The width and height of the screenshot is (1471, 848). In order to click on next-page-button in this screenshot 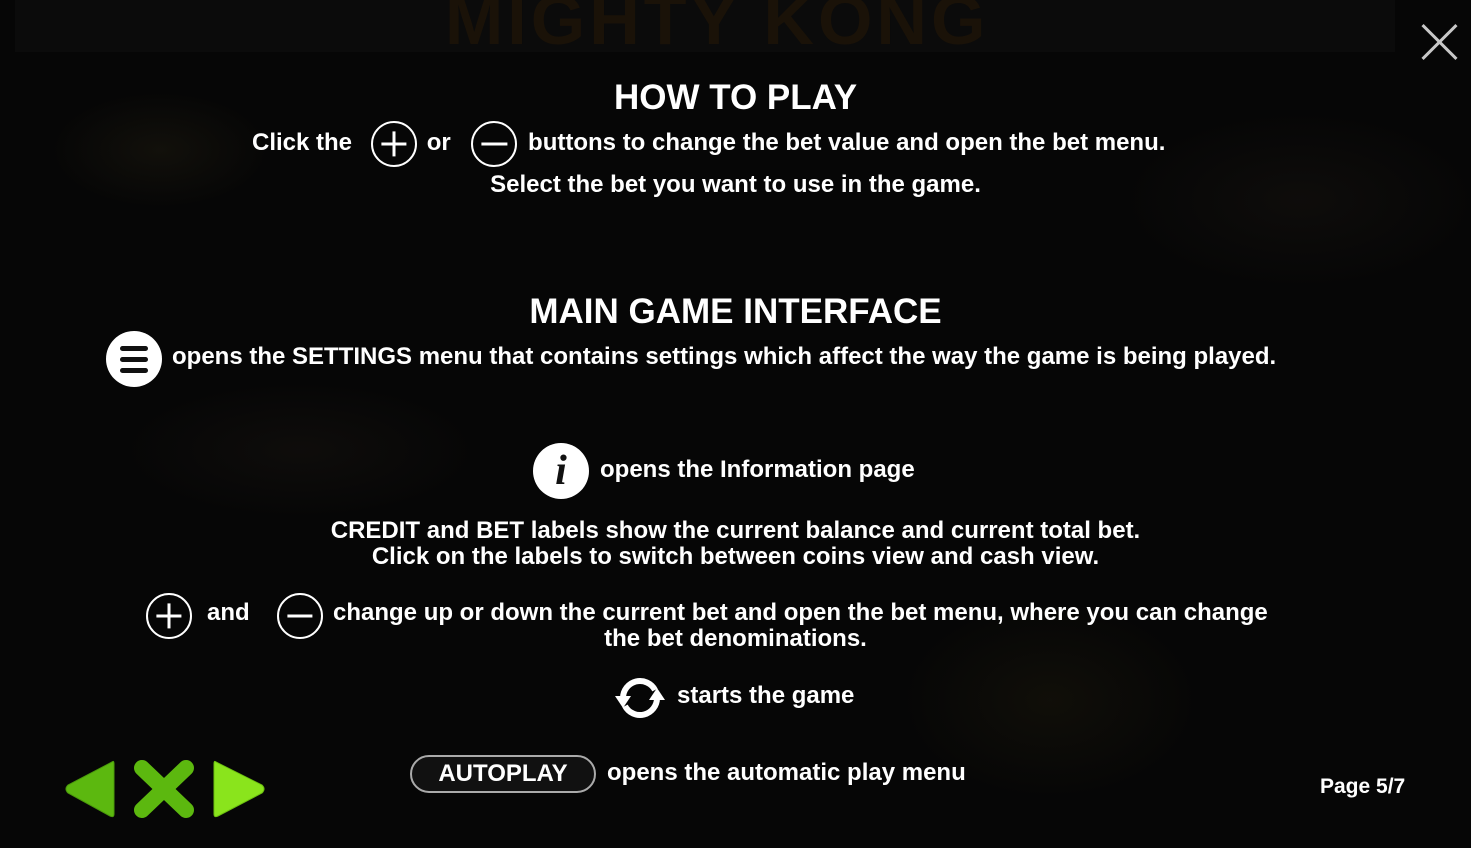, I will do `click(240, 789)`.